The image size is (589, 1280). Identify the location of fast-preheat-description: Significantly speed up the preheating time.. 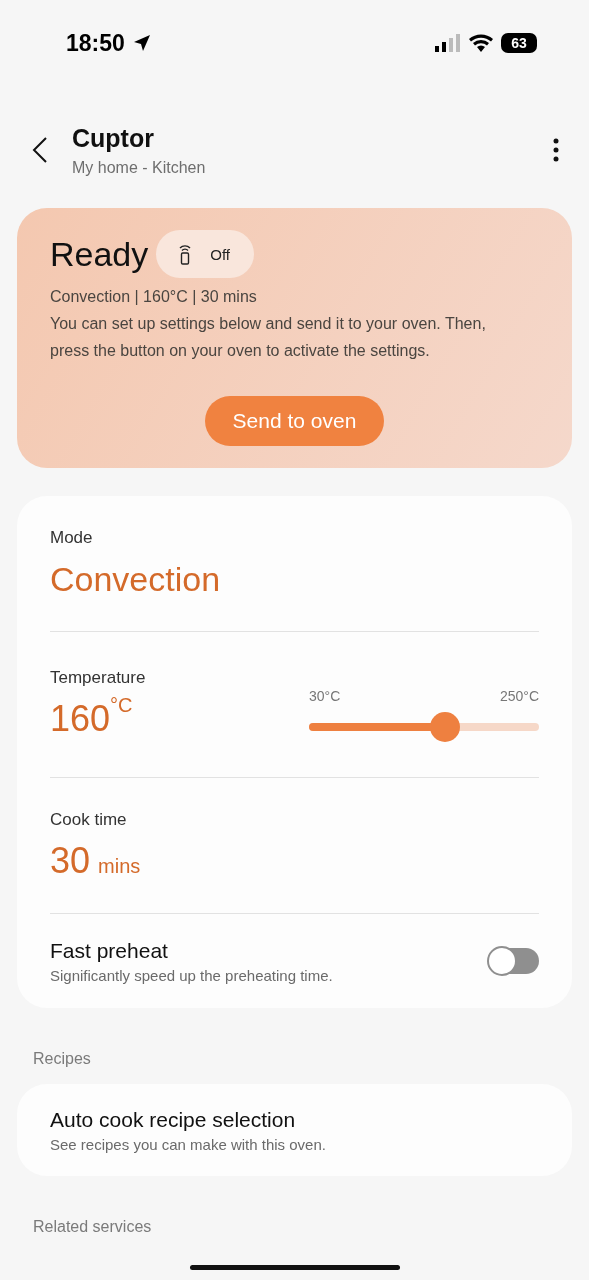
(191, 975).